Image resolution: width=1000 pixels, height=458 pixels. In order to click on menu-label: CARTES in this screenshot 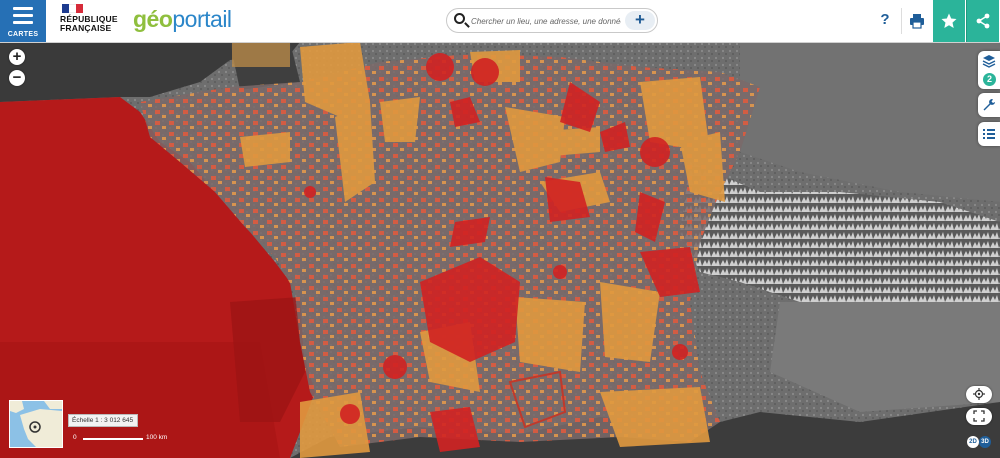, I will do `click(23, 34)`.